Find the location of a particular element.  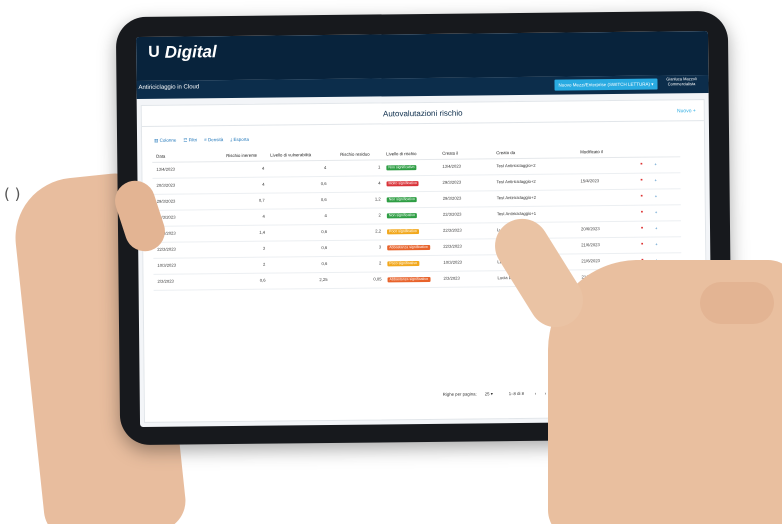

inherent-risk-cell: 2 is located at coordinates (264, 264).